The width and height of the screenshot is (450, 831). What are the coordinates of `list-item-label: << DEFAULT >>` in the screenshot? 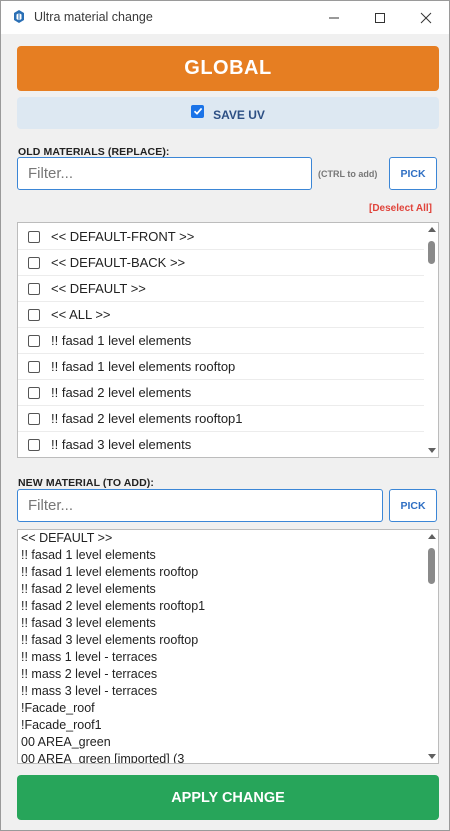 It's located at (98, 288).